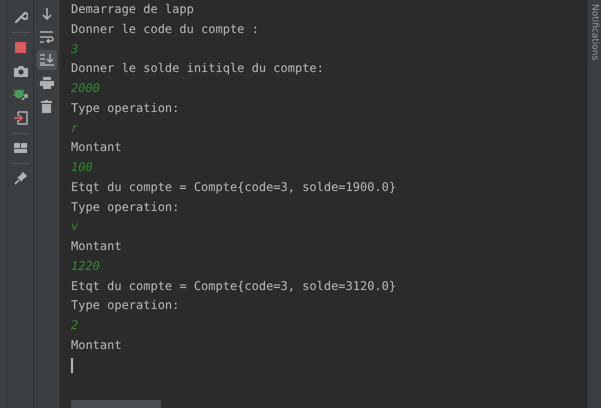 This screenshot has height=408, width=601. Describe the element at coordinates (198, 69) in the screenshot. I see `console-output-line: Donner le solde initiqle du compte:` at that location.